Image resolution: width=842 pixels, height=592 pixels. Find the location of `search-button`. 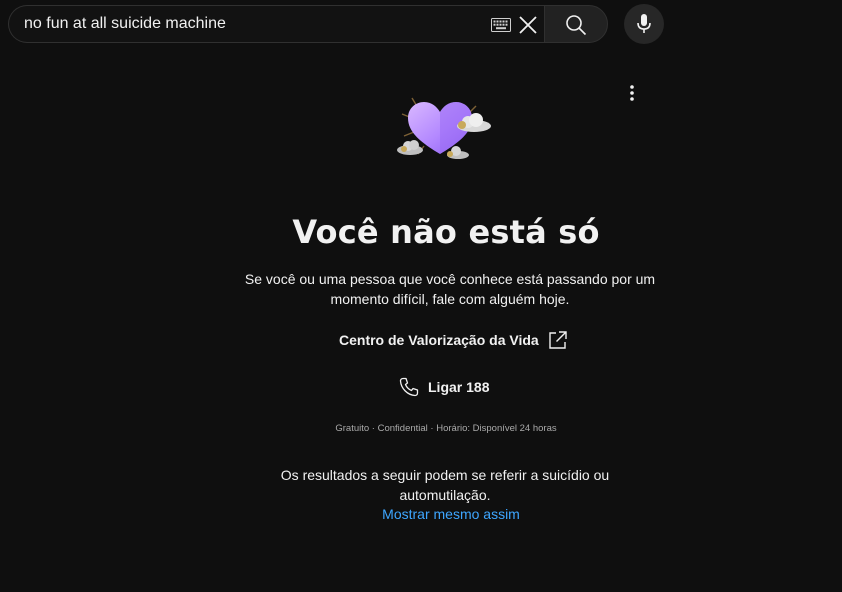

search-button is located at coordinates (576, 24).